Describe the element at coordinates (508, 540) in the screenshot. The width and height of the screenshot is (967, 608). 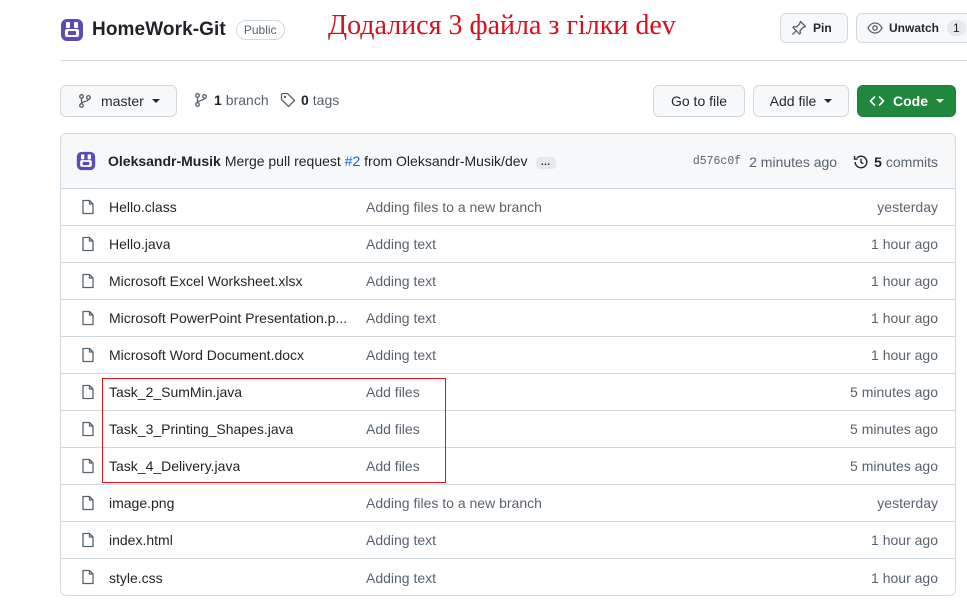
I see `file-row: index.html Adding text 1 hour ago` at that location.